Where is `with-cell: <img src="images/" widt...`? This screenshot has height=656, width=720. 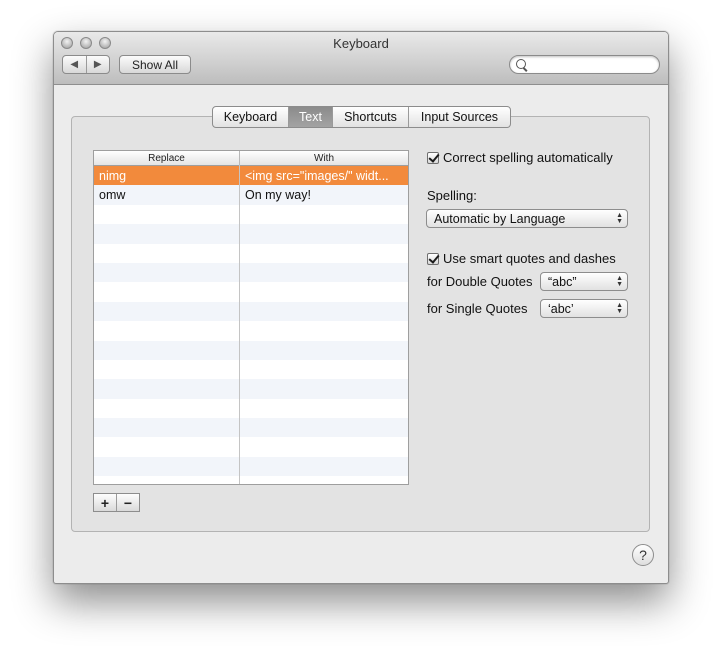 with-cell: <img src="images/" widt... is located at coordinates (324, 176).